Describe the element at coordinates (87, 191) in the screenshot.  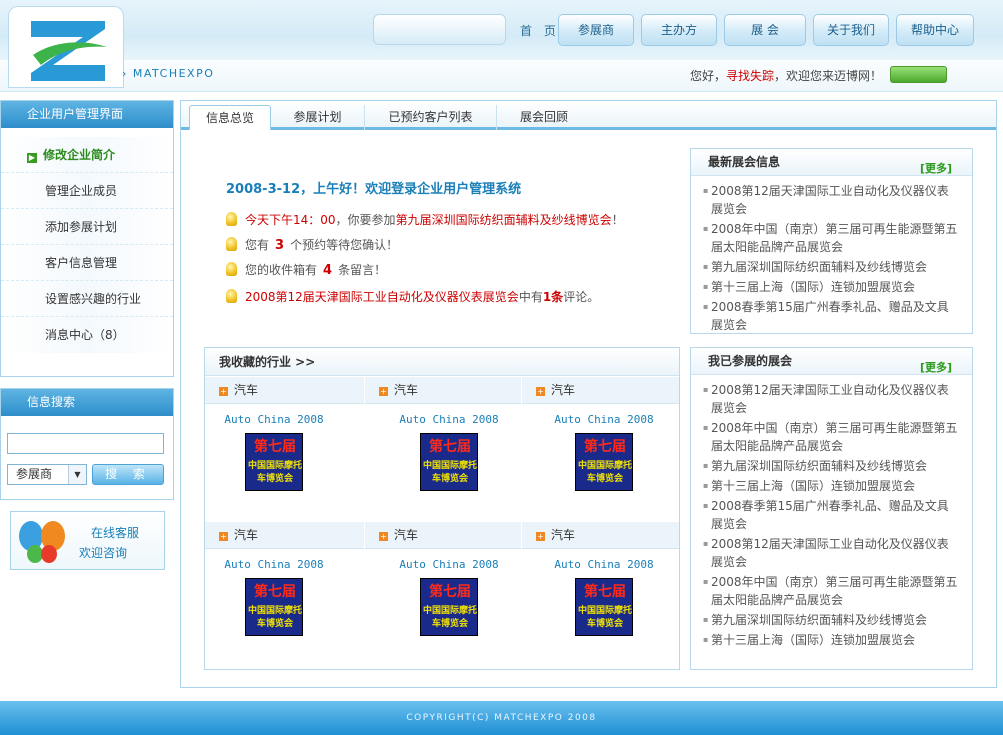
I see `sidebar-item-members: 管理企业成员` at that location.